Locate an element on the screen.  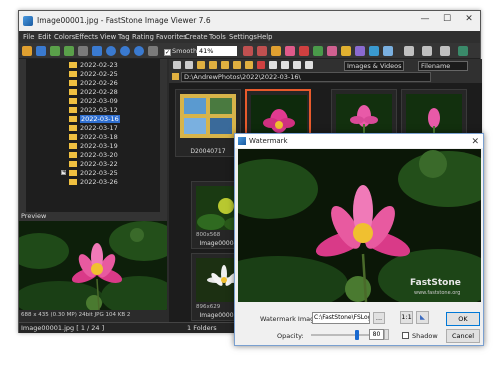
expand-icon: + is located at coordinates (63, 172).